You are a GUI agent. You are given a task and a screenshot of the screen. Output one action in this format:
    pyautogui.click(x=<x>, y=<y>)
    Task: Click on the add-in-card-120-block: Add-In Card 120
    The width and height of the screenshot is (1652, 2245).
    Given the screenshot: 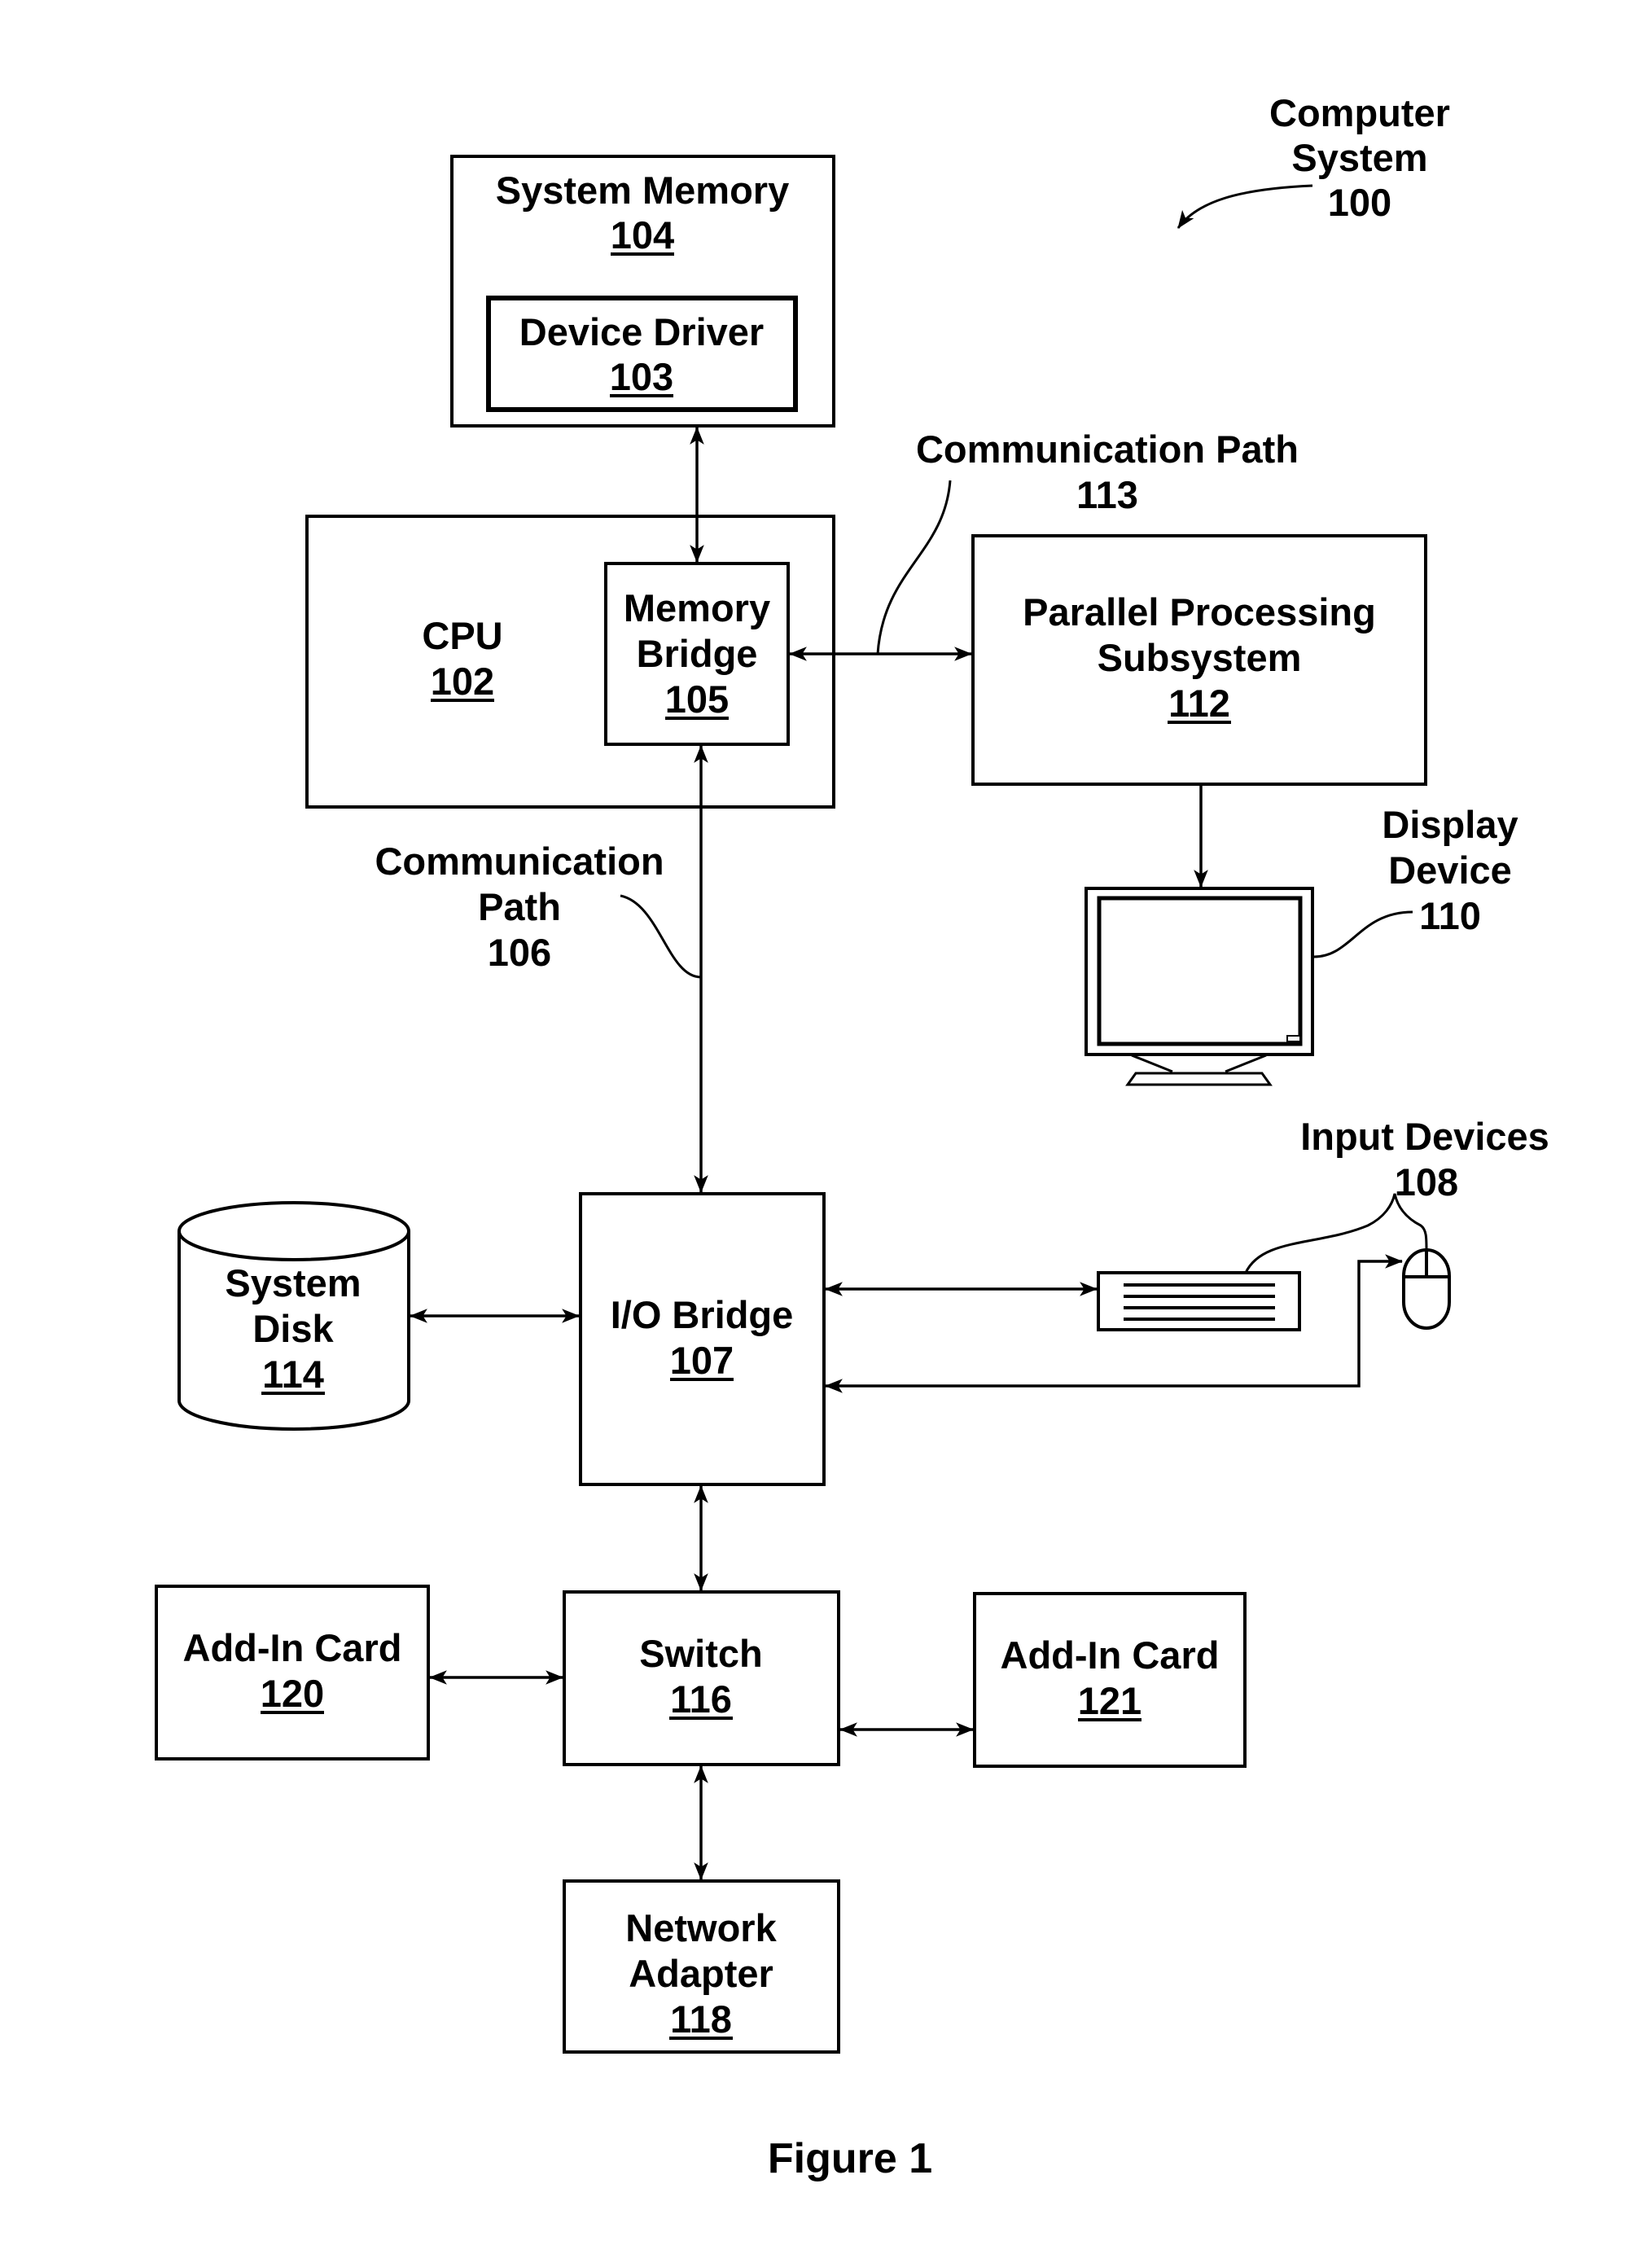 What is the action you would take?
    pyautogui.click(x=292, y=1672)
    